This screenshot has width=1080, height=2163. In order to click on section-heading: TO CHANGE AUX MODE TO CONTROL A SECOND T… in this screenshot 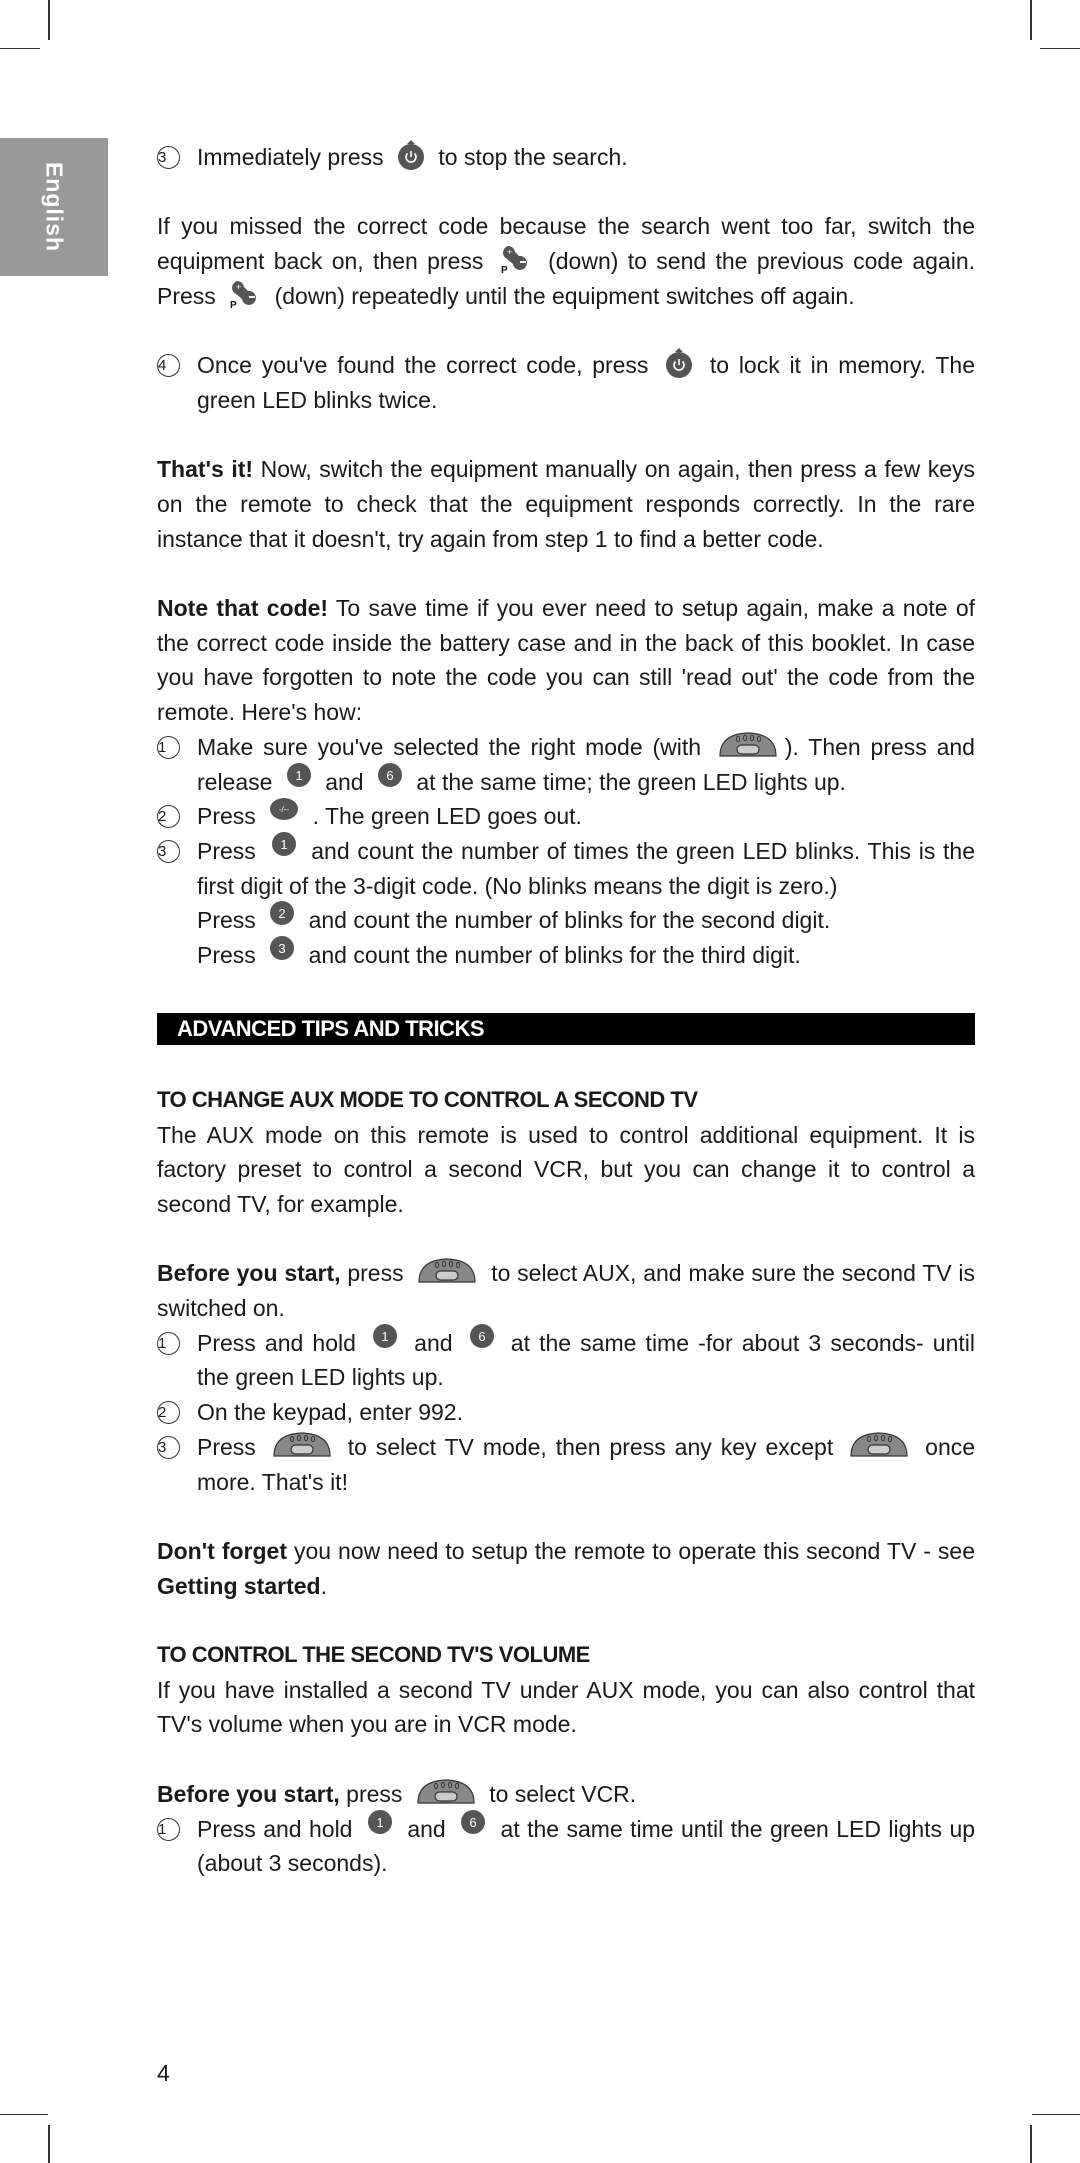, I will do `click(427, 1099)`.